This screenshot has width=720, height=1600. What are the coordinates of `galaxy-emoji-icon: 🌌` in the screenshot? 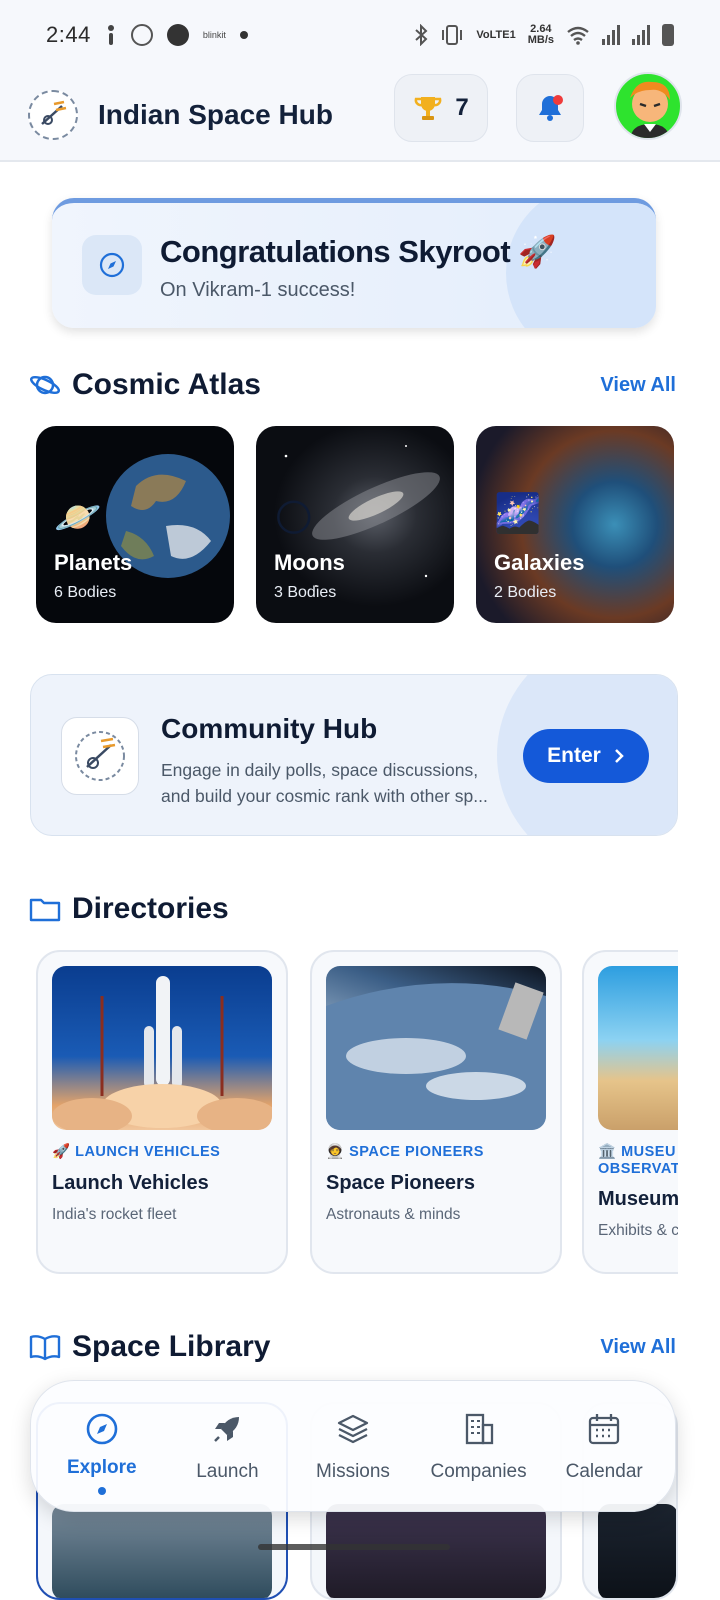 It's located at (518, 514).